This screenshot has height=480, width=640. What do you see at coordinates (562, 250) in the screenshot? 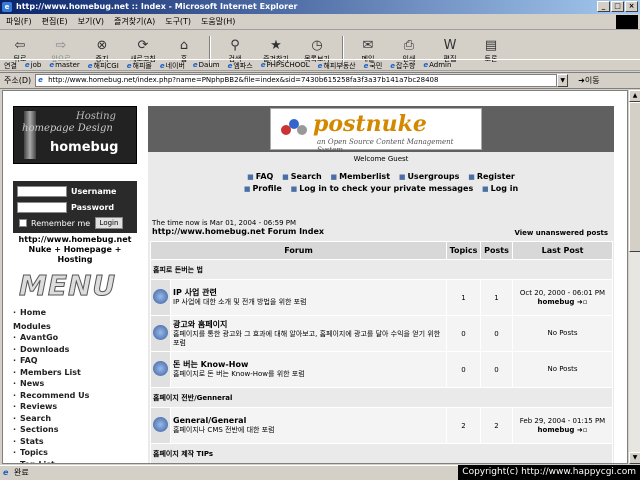
I see `col-last-post: Last Post` at bounding box center [562, 250].